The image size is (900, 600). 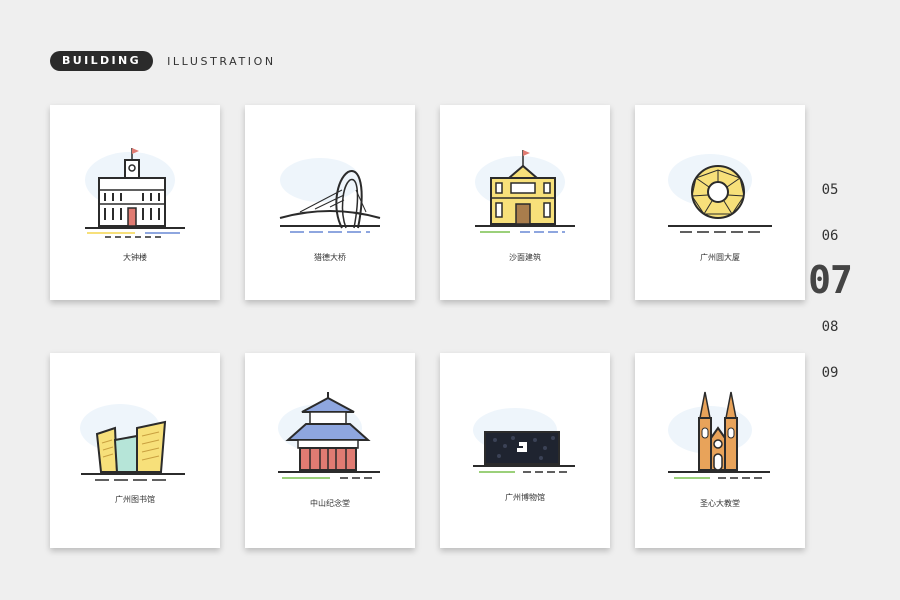 What do you see at coordinates (135, 499) in the screenshot?
I see `card-caption: 广州图书馆` at bounding box center [135, 499].